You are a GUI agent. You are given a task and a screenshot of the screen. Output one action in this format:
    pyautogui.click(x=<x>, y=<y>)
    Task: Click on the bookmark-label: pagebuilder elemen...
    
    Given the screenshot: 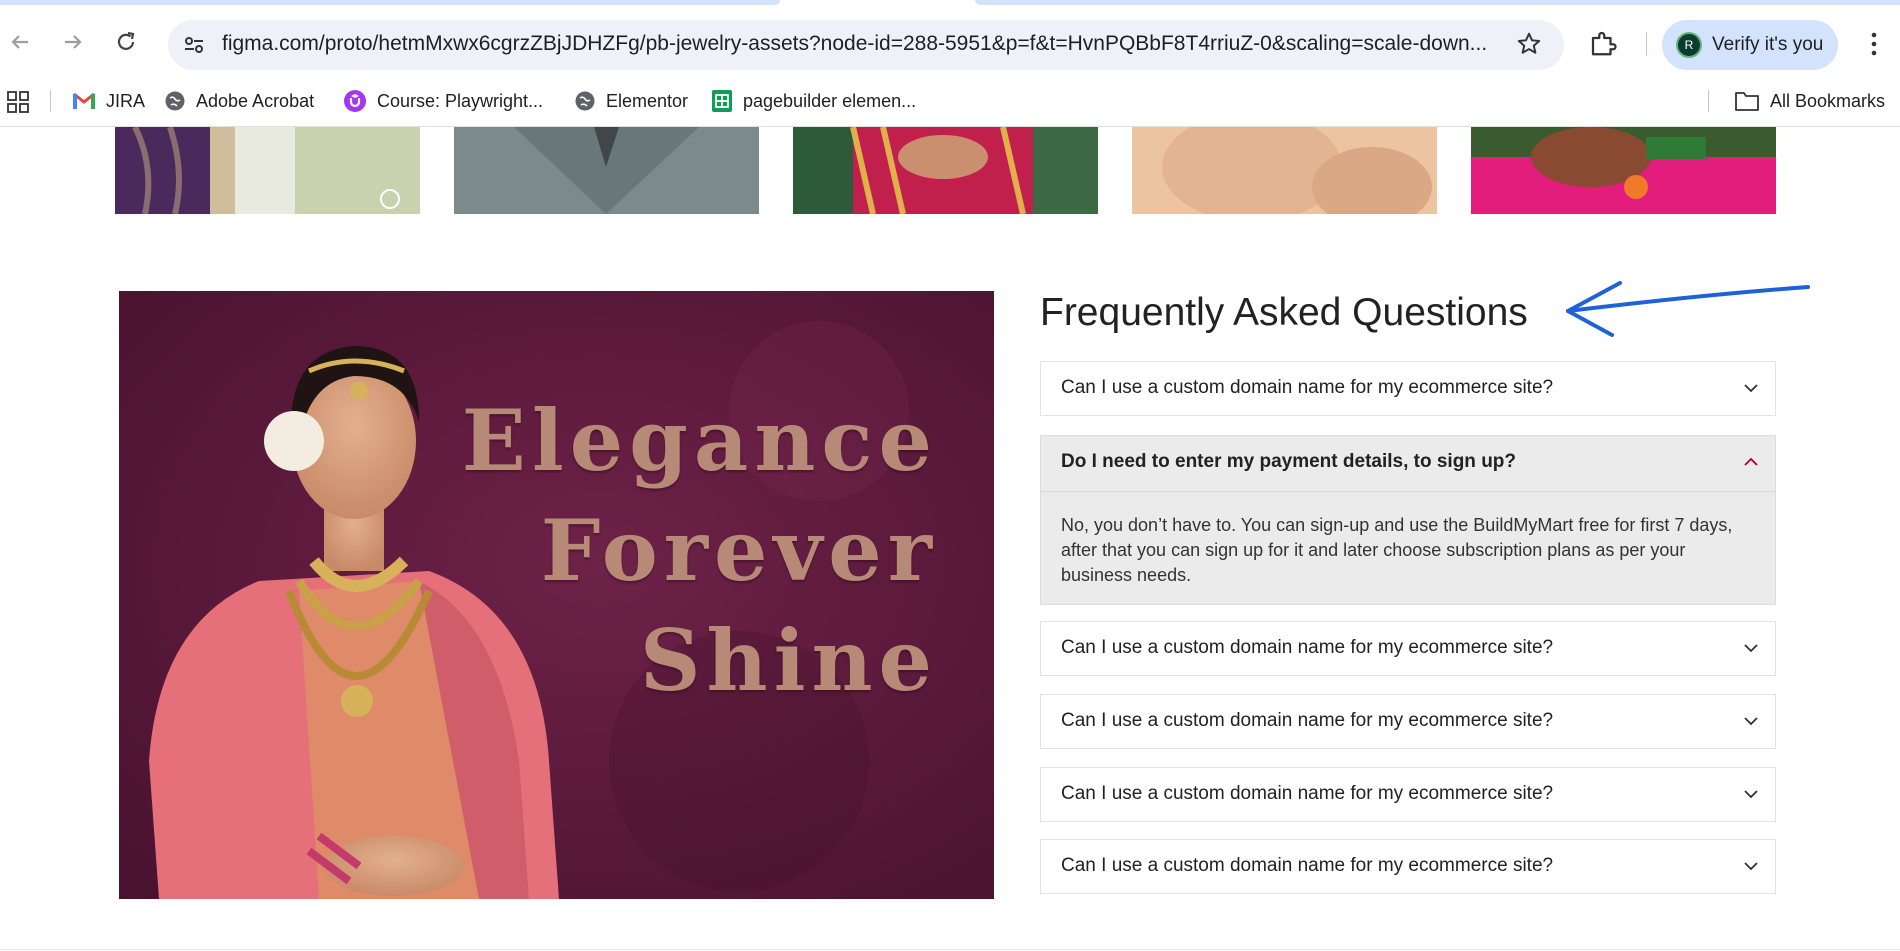 What is the action you would take?
    pyautogui.click(x=830, y=100)
    